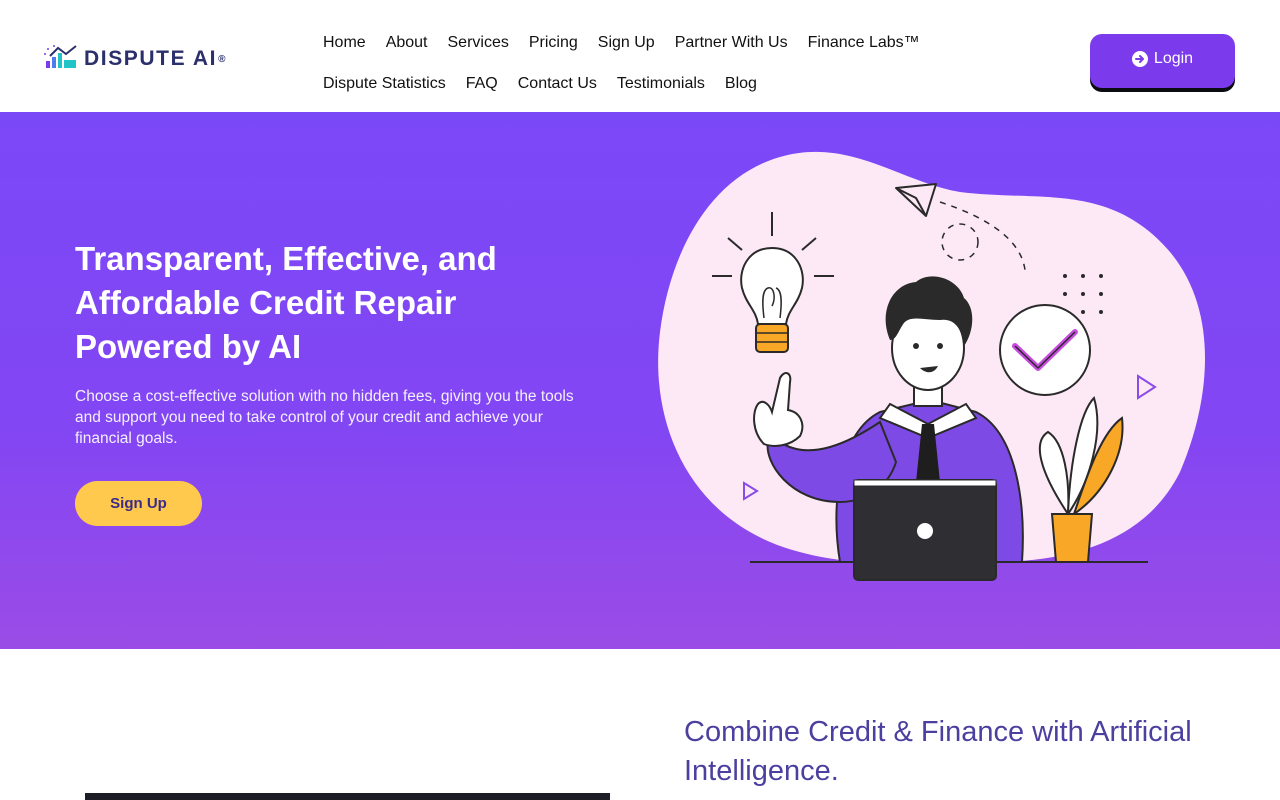  What do you see at coordinates (151, 58) in the screenshot?
I see `logo-text: DISPUTE AI` at bounding box center [151, 58].